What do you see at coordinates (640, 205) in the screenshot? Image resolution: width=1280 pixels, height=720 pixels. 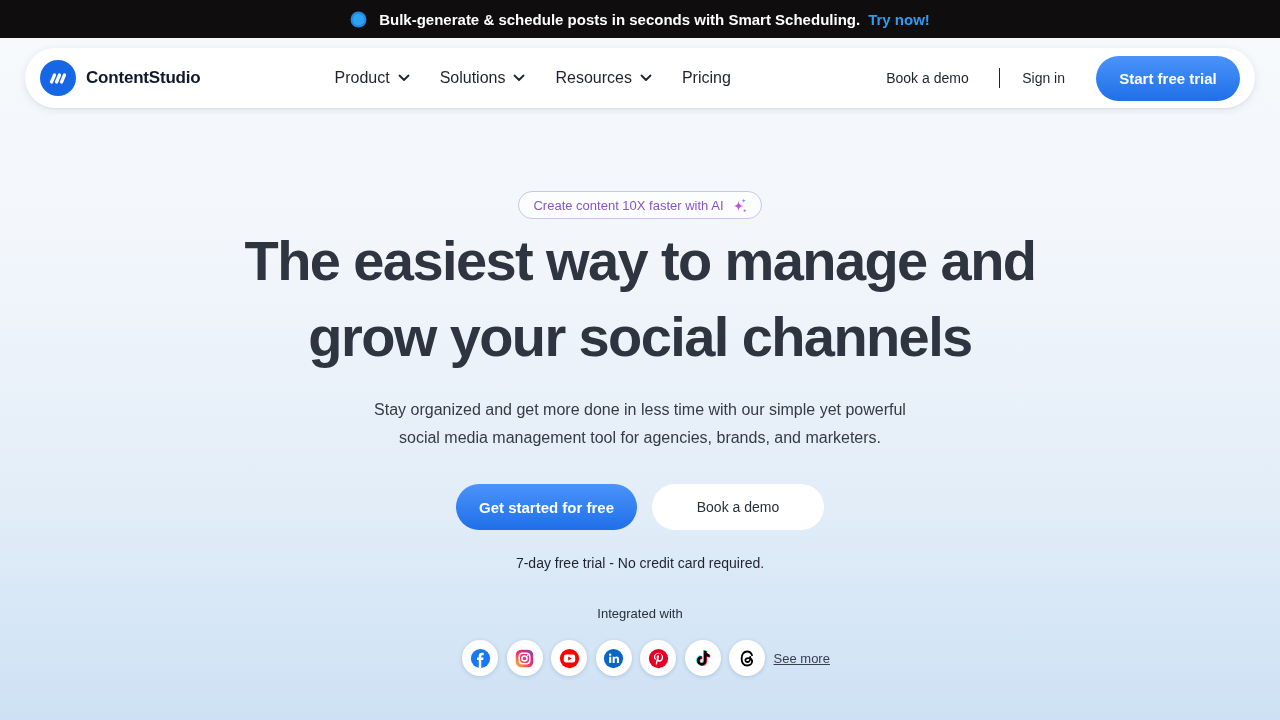 I see `ai-badge: Create content 10X faster with AI` at bounding box center [640, 205].